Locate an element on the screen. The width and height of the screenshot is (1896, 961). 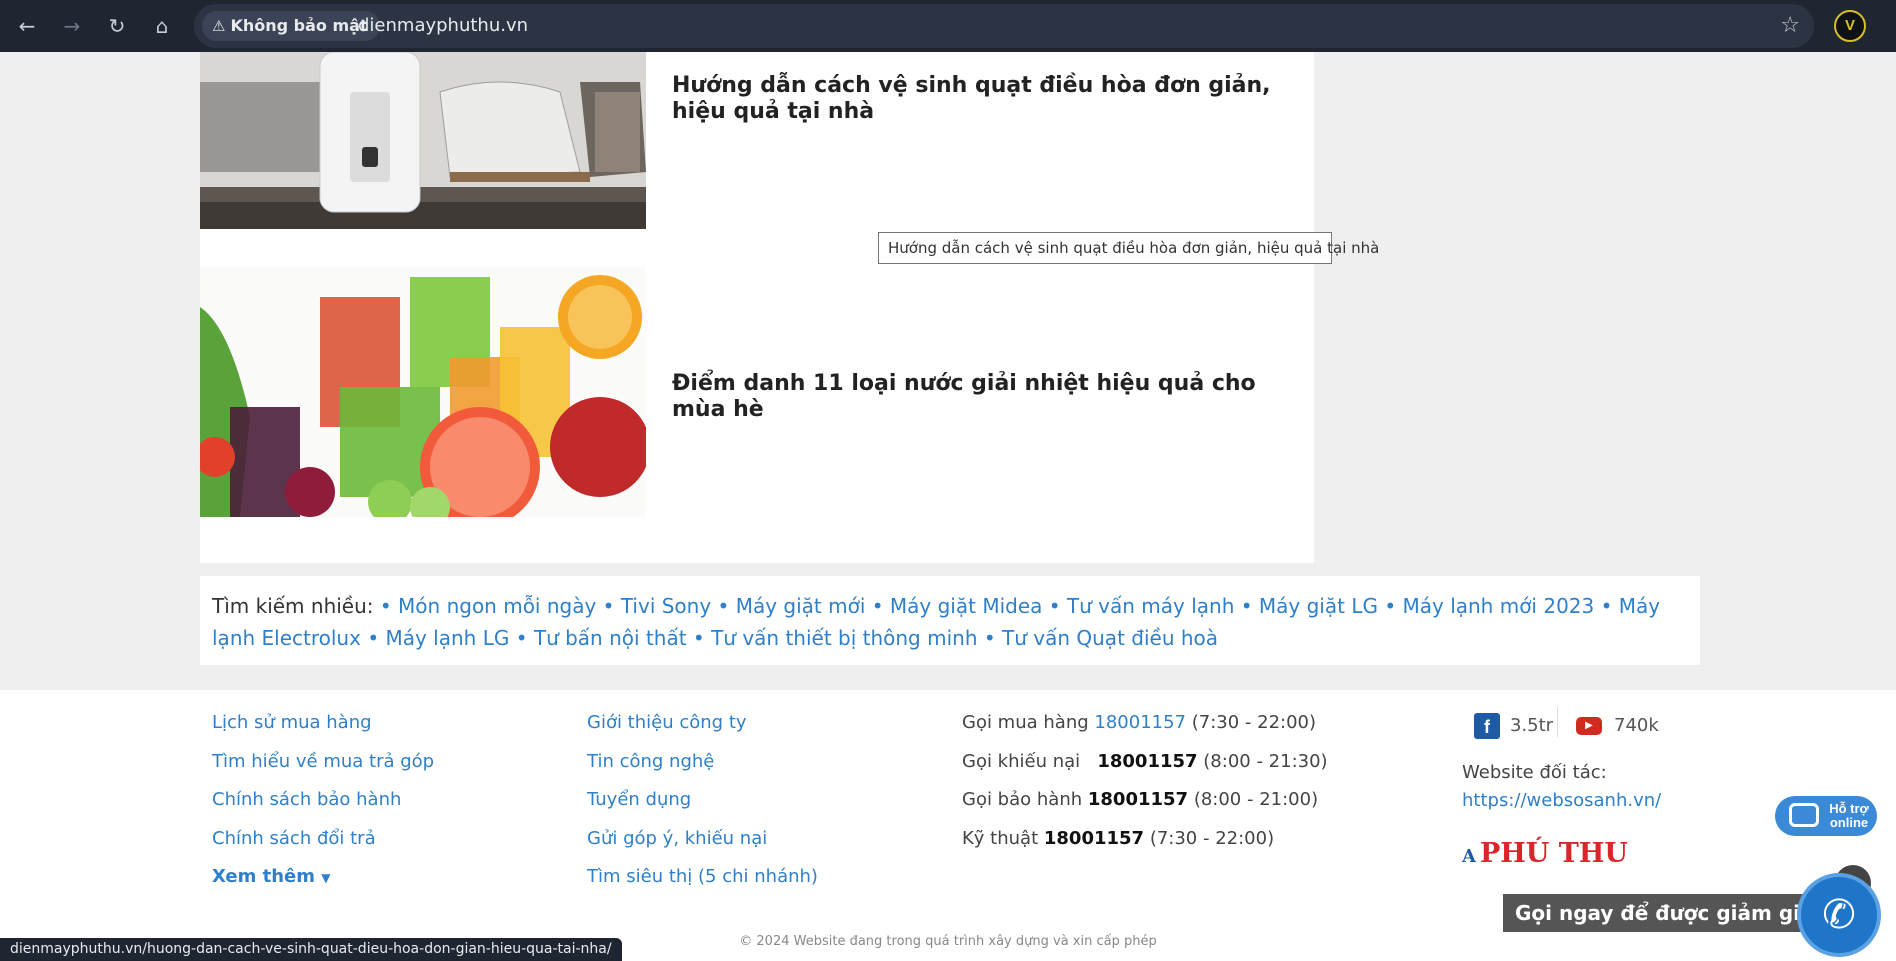
footer-link: Gửi góp ý, khiếu nại is located at coordinates (677, 839).